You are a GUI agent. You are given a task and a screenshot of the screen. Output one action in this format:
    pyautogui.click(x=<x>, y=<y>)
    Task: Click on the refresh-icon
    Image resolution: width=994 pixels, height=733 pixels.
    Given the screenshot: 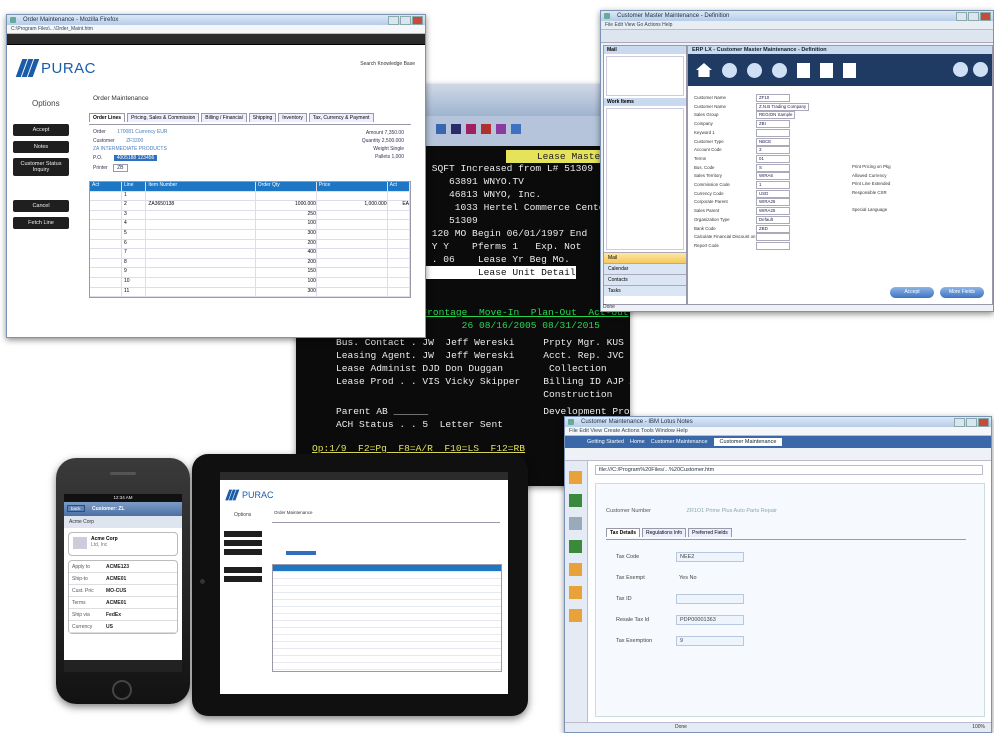 What is the action you would take?
    pyautogui.click(x=849, y=70)
    